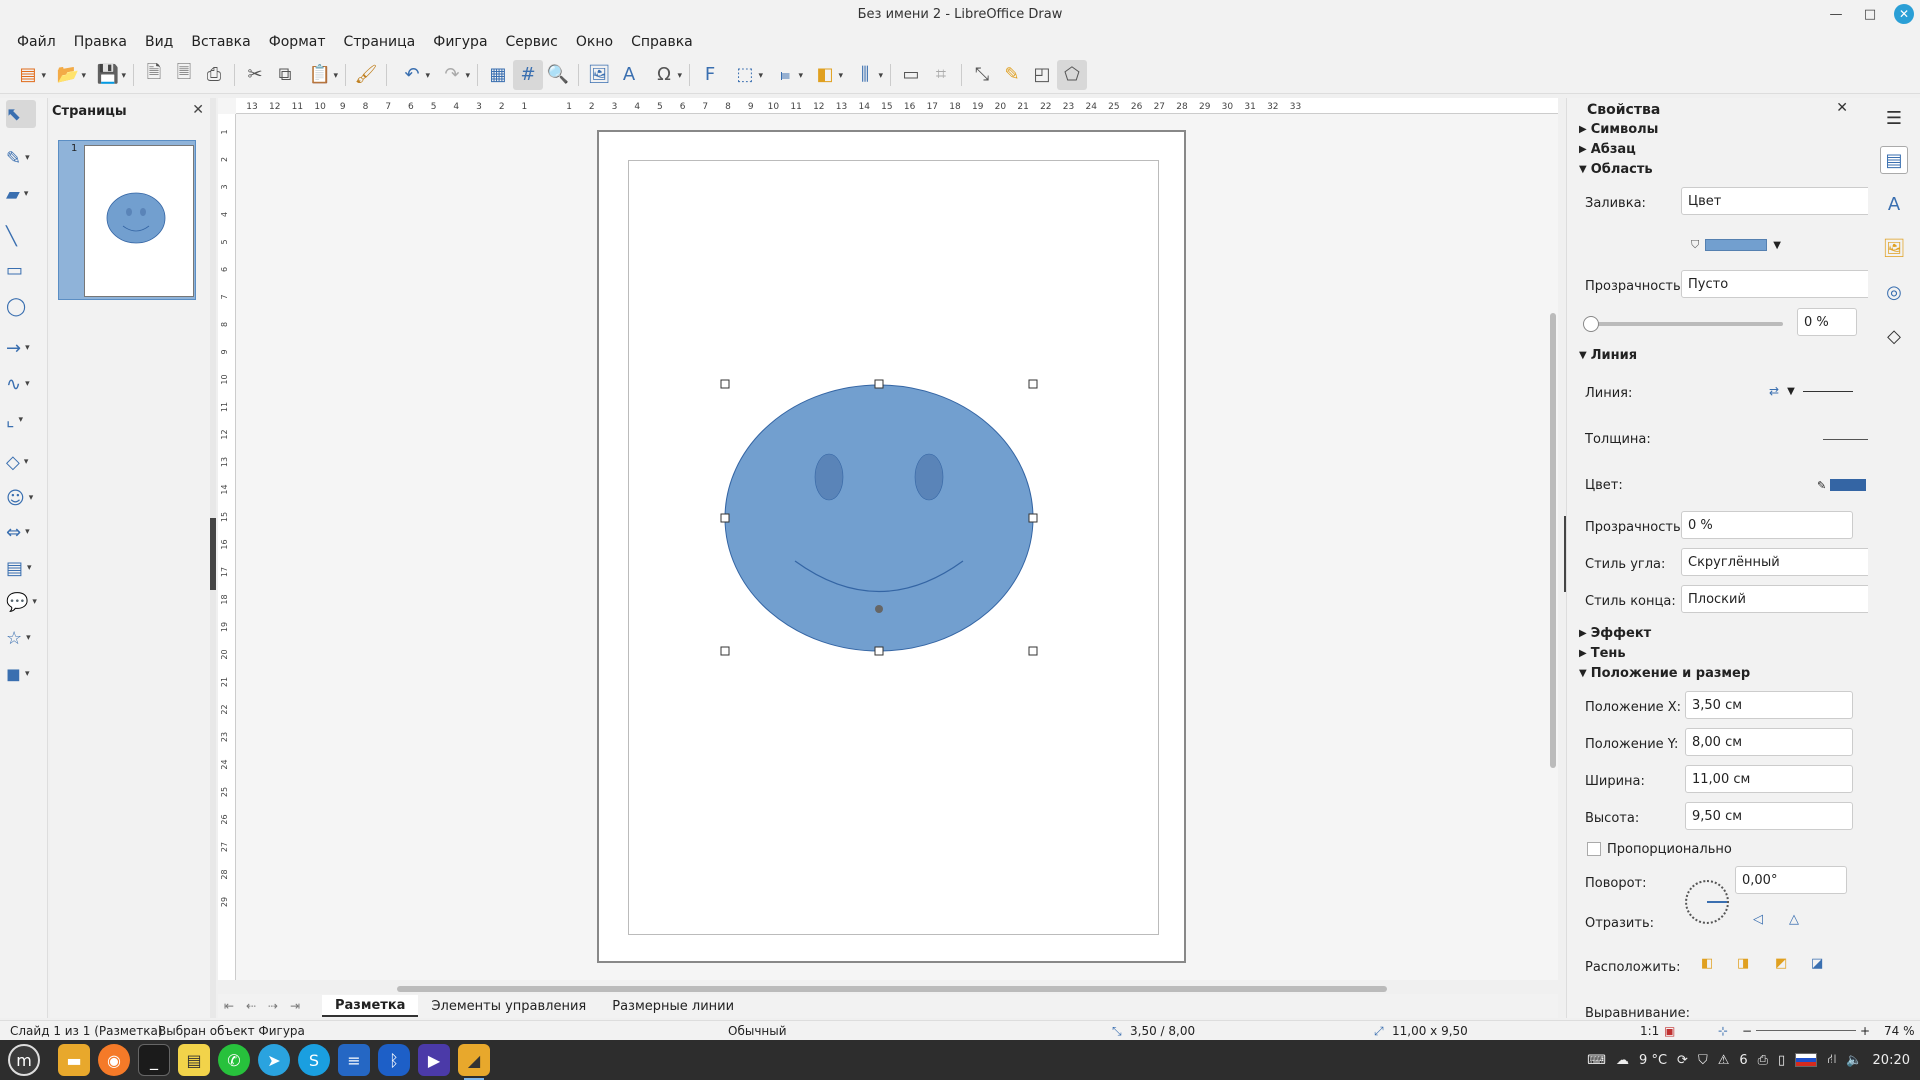 The height and width of the screenshot is (1080, 1920). Describe the element at coordinates (25, 236) in the screenshot. I see `line-tool-icon: ╲` at that location.